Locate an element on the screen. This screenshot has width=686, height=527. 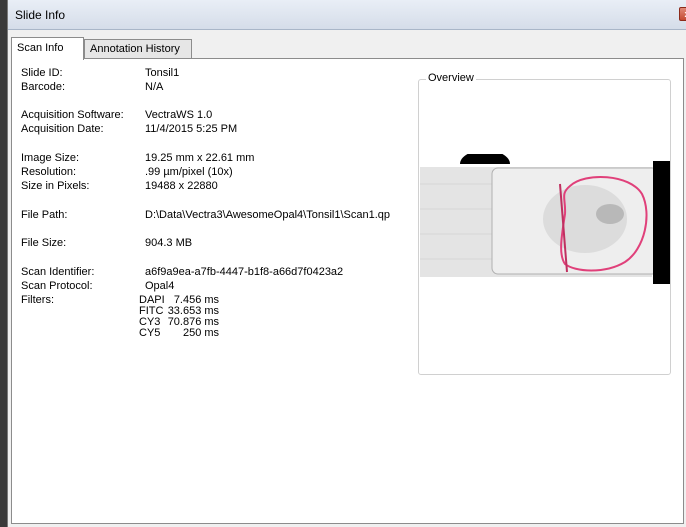
field-value: a6f9a9ea-a7fb-4447-b1f8-a66d7f0423a2 is located at coordinates (244, 272).